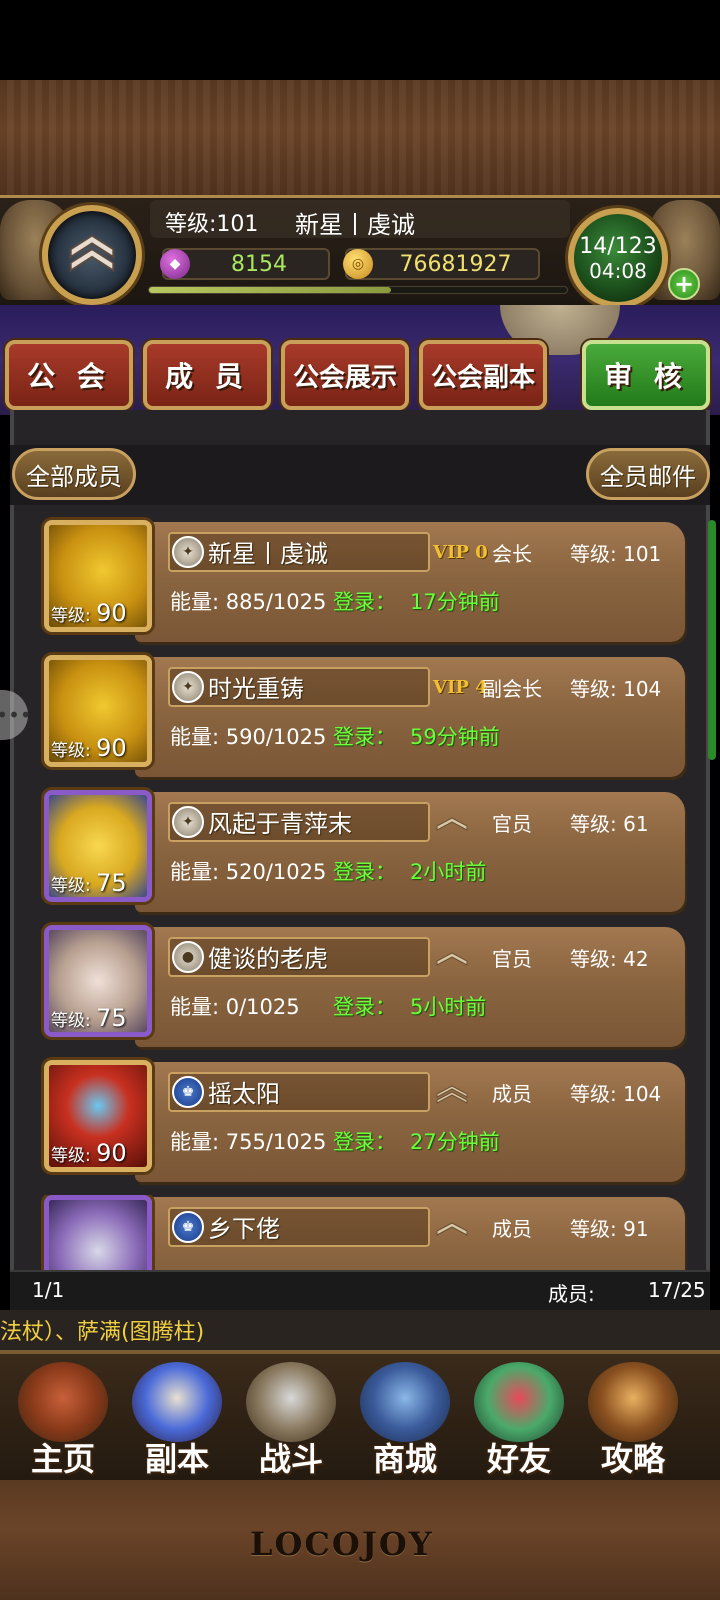 This screenshot has height=1600, width=720. Describe the element at coordinates (609, 824) in the screenshot. I see `member-level: 等级: 61` at that location.